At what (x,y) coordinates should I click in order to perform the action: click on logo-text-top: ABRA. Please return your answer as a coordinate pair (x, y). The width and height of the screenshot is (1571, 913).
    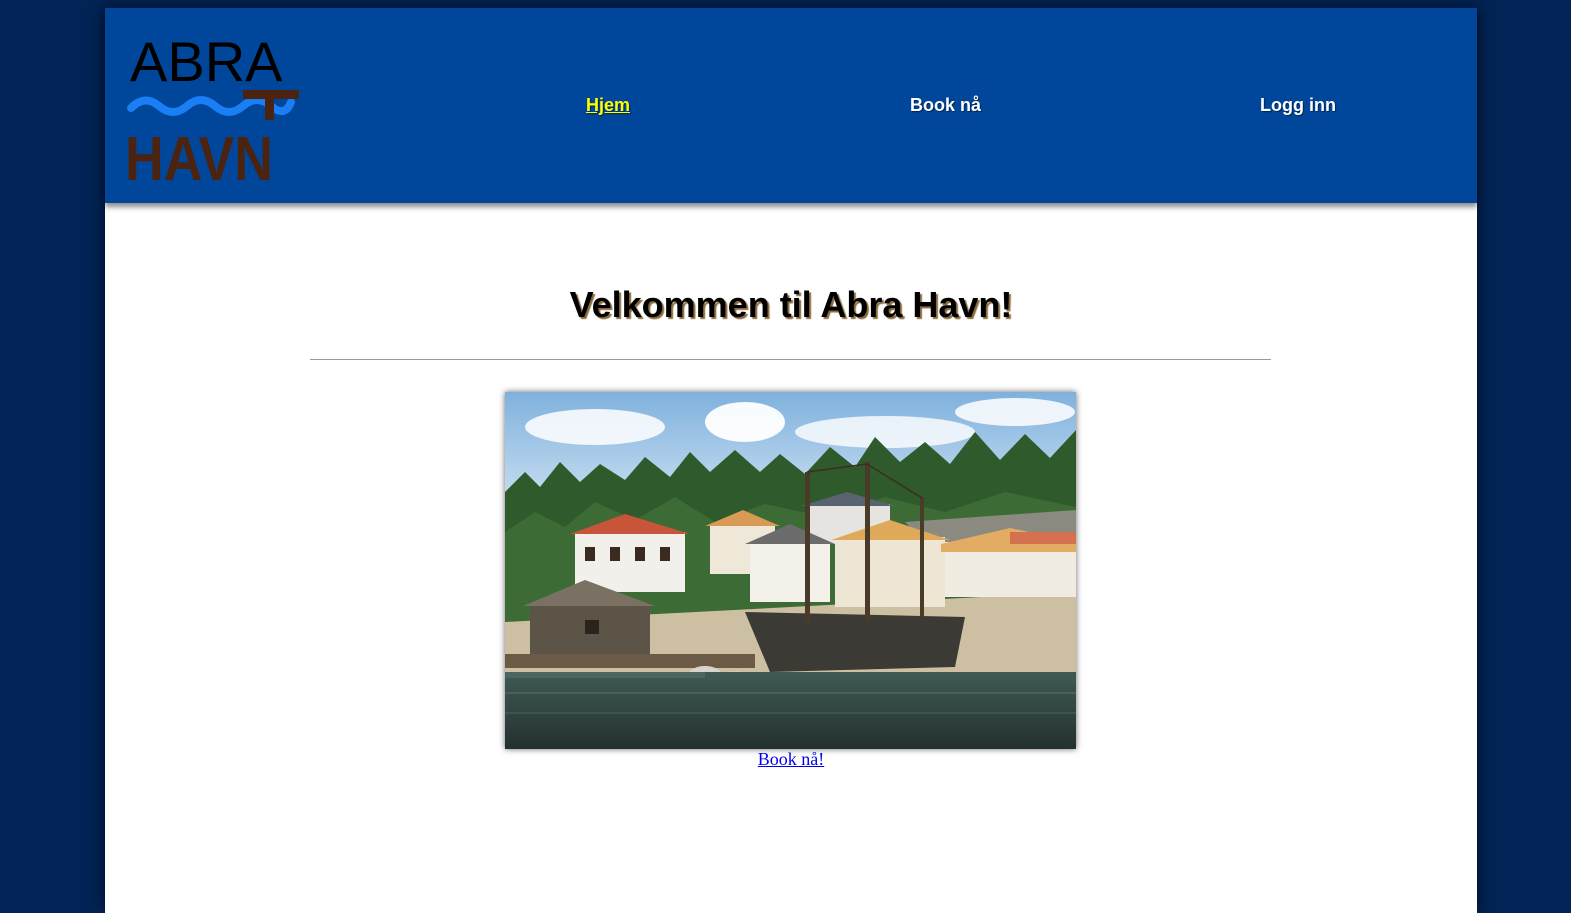
    Looking at the image, I should click on (206, 61).